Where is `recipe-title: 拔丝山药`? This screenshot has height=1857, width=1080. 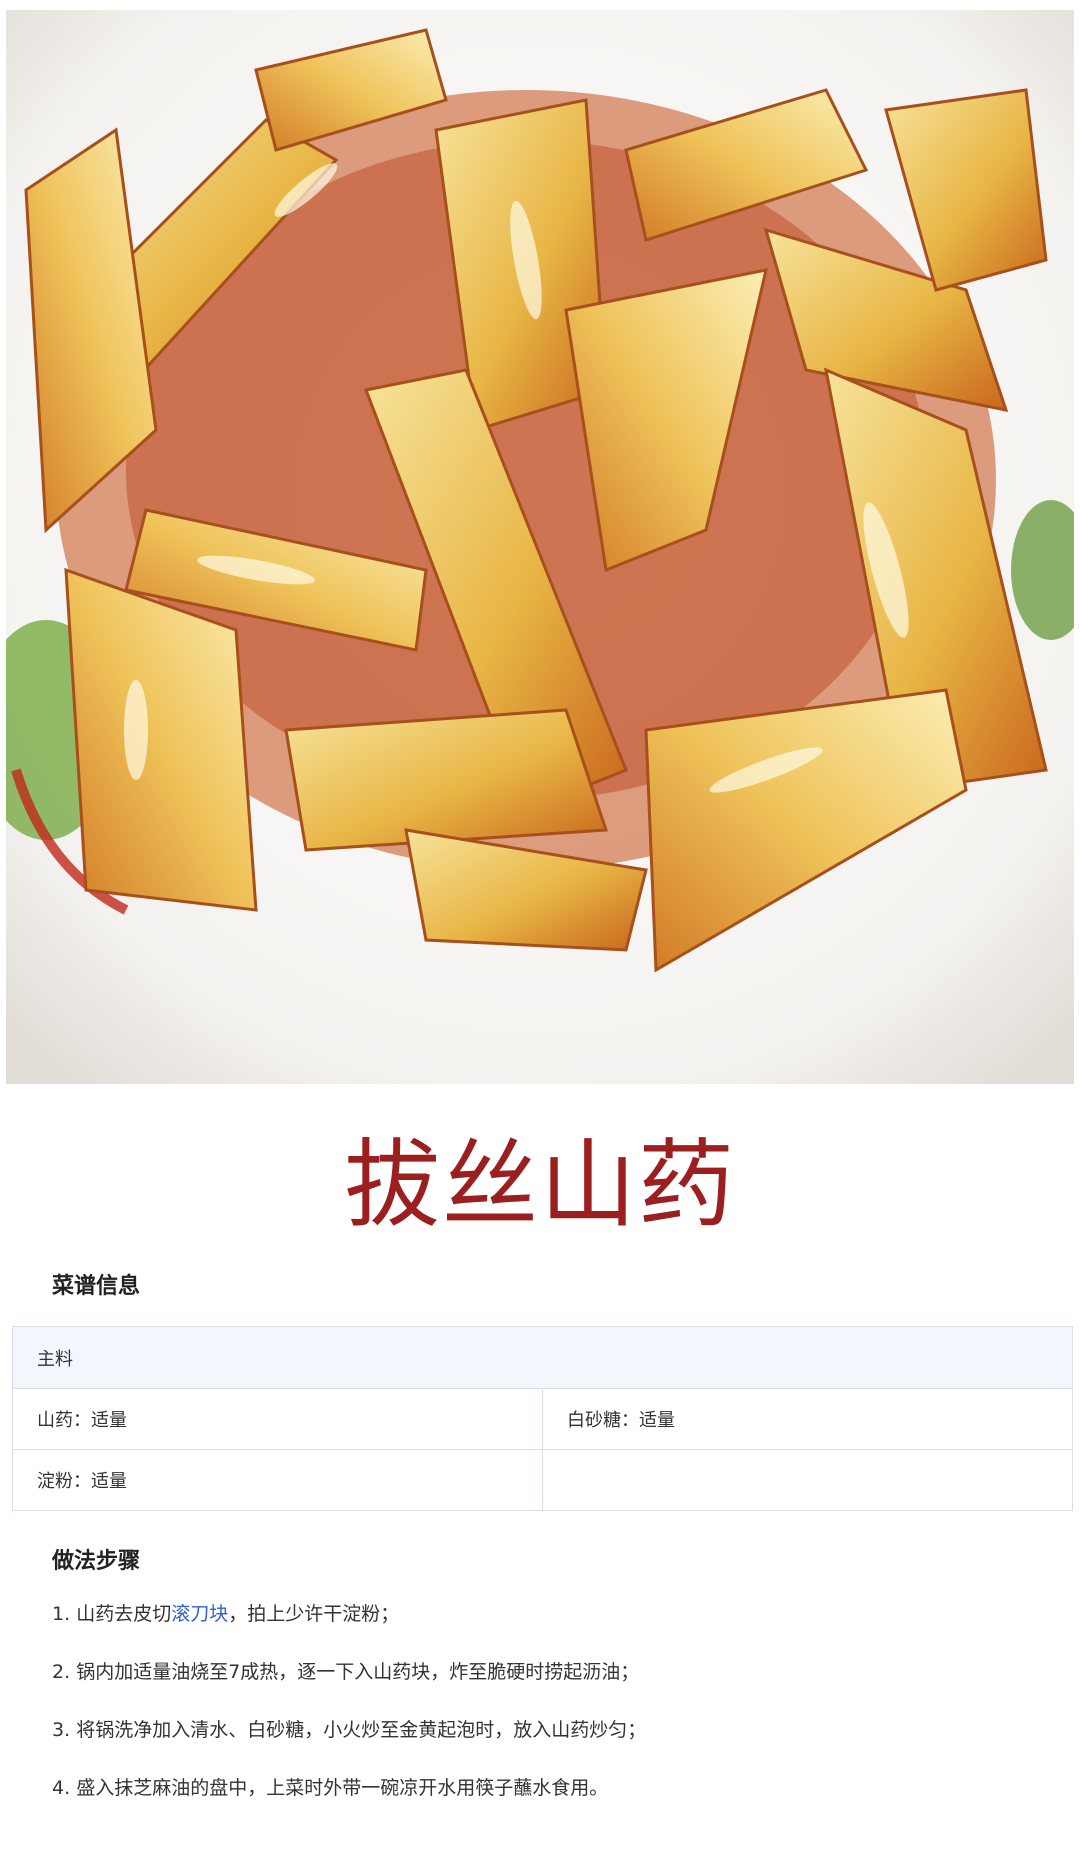
recipe-title: 拔丝山药 is located at coordinates (540, 1185).